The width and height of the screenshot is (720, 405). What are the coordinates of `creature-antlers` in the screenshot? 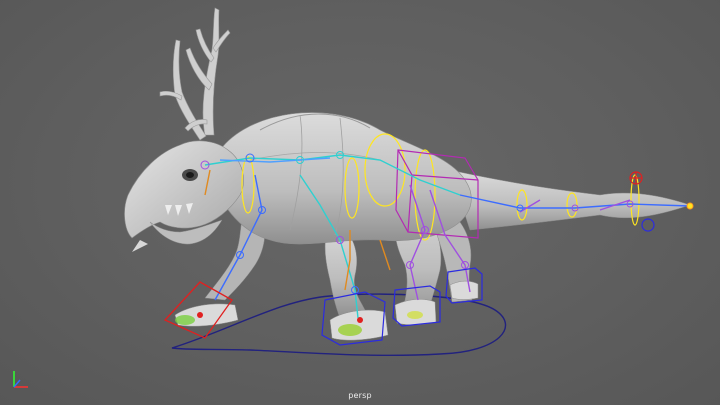 It's located at (195, 74).